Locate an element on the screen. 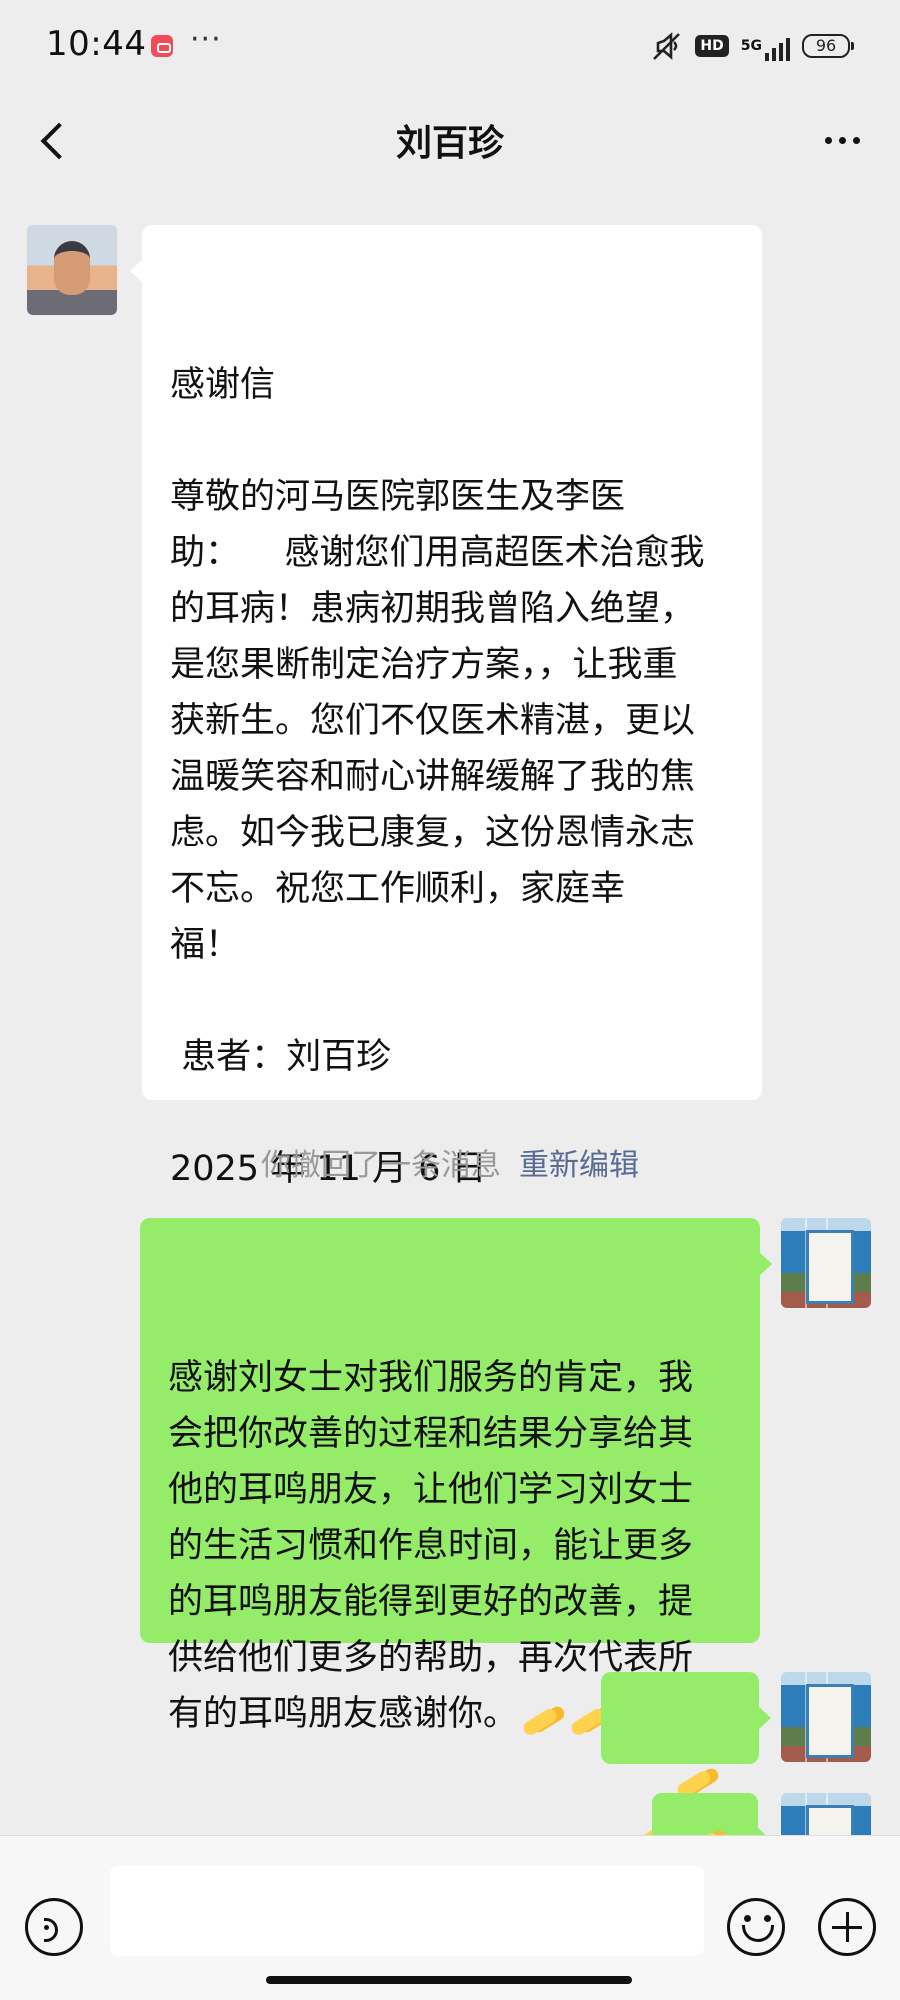 The height and width of the screenshot is (2000, 900). message-line-text: 有的耳鸣朋友感谢你。 is located at coordinates (343, 1714).